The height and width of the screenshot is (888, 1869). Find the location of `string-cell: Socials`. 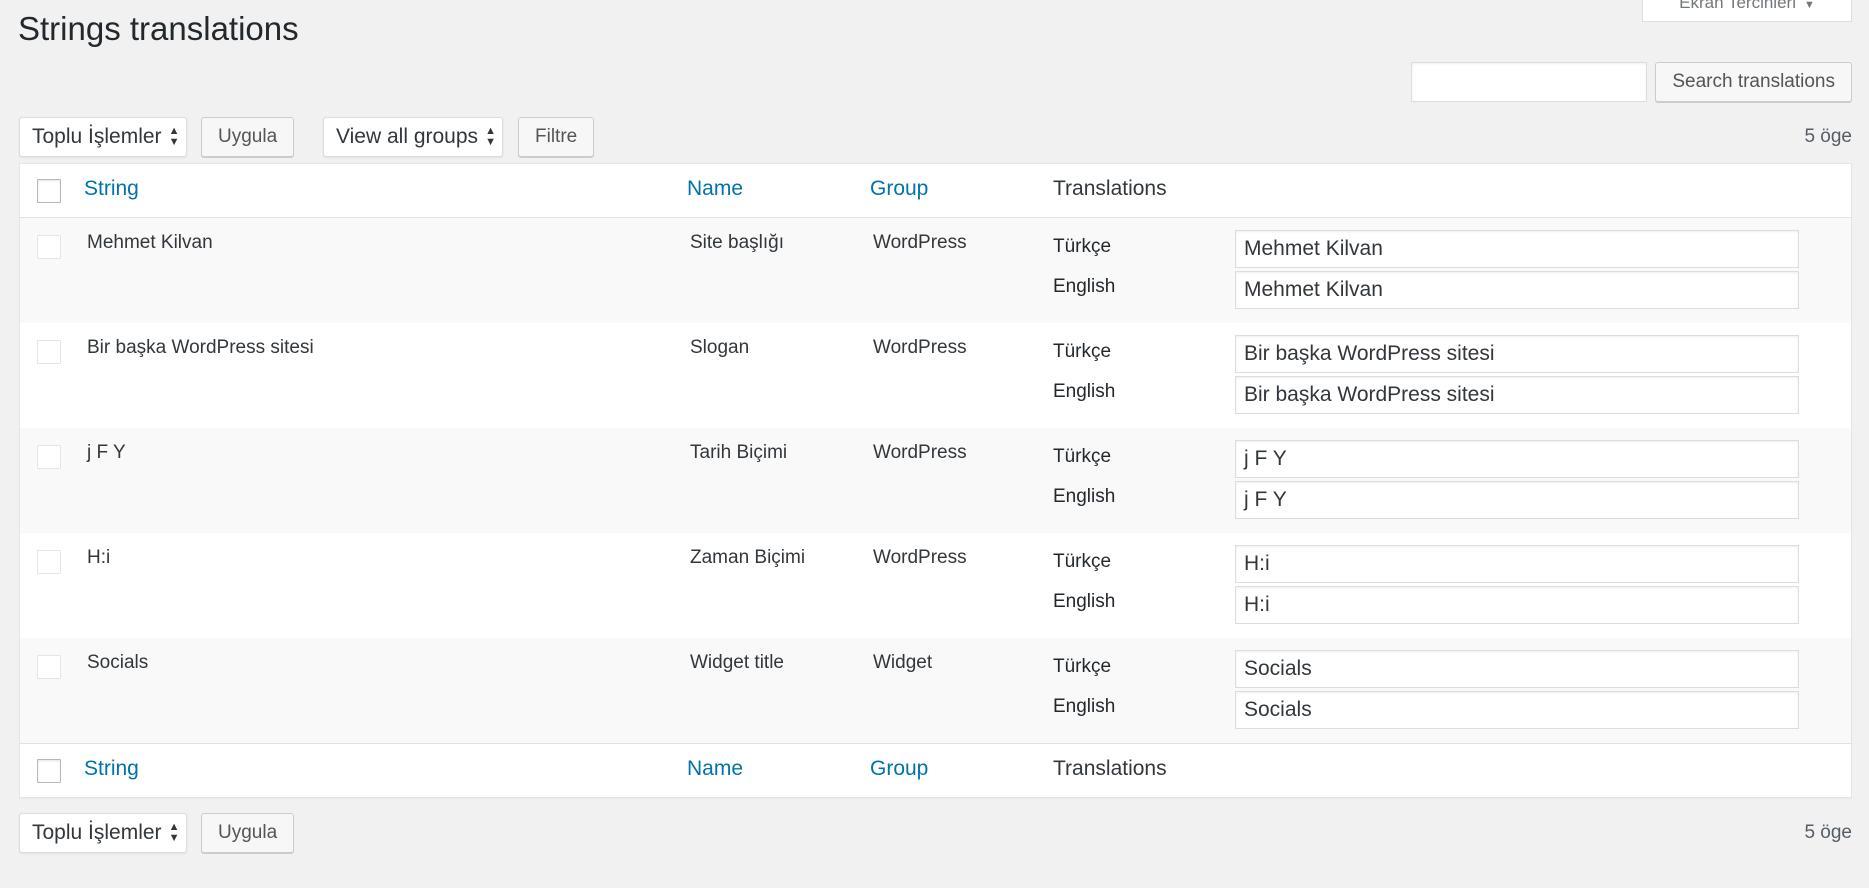

string-cell: Socials is located at coordinates (118, 662).